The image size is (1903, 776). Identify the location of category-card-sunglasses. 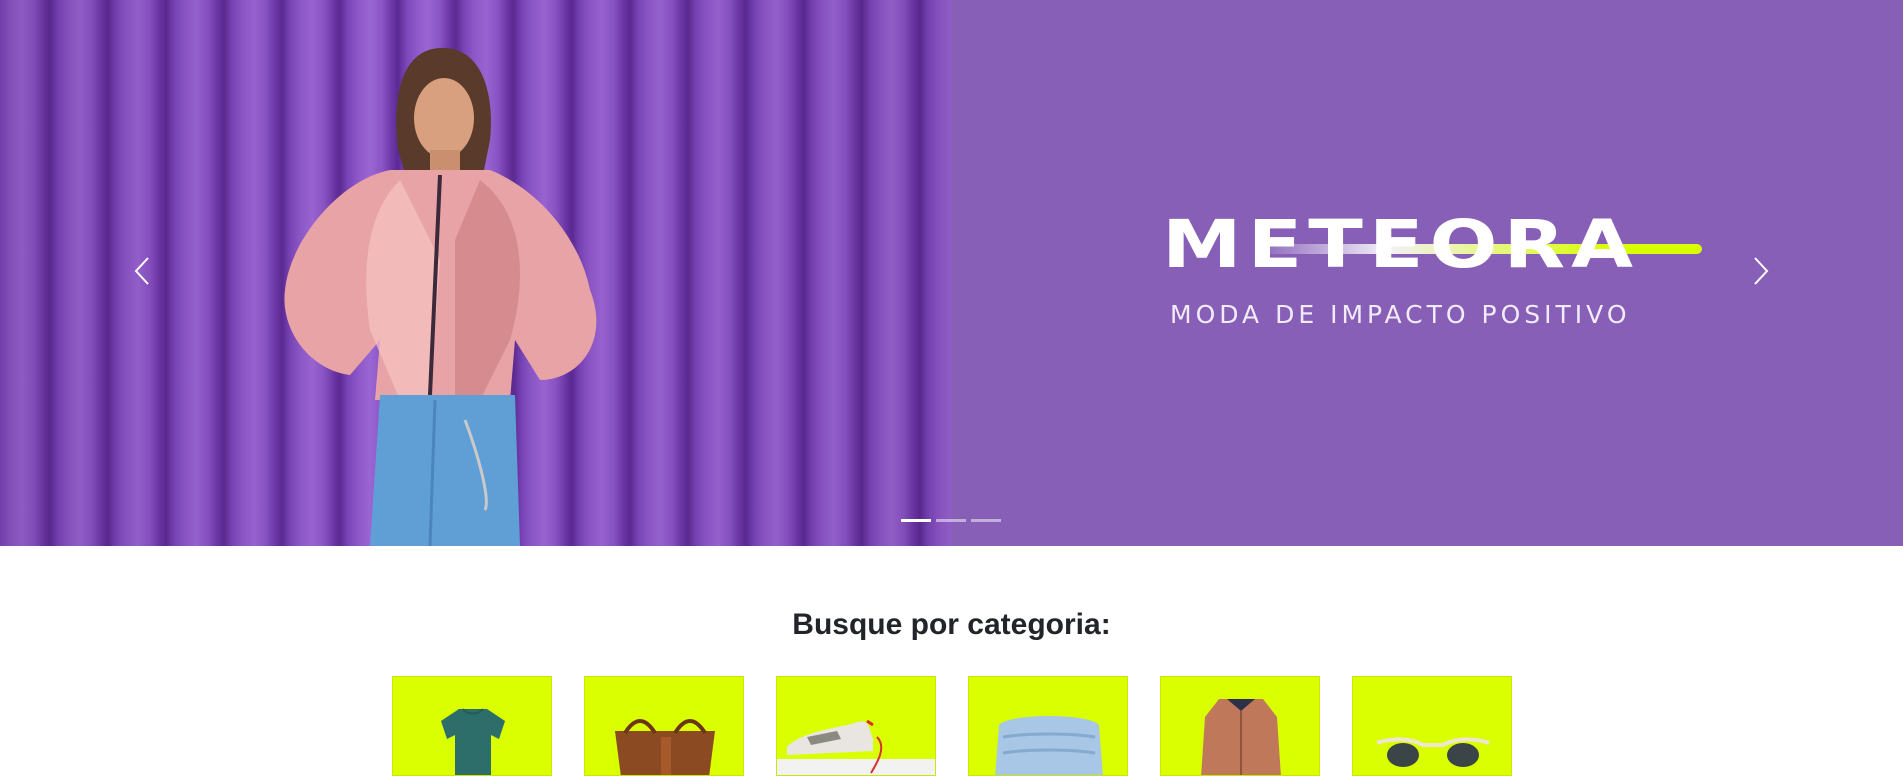
(1432, 726).